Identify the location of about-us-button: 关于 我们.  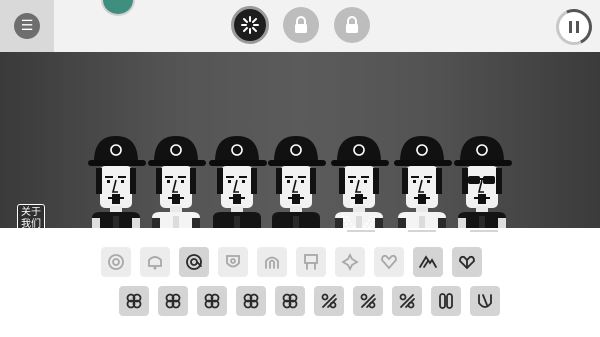
(31, 216).